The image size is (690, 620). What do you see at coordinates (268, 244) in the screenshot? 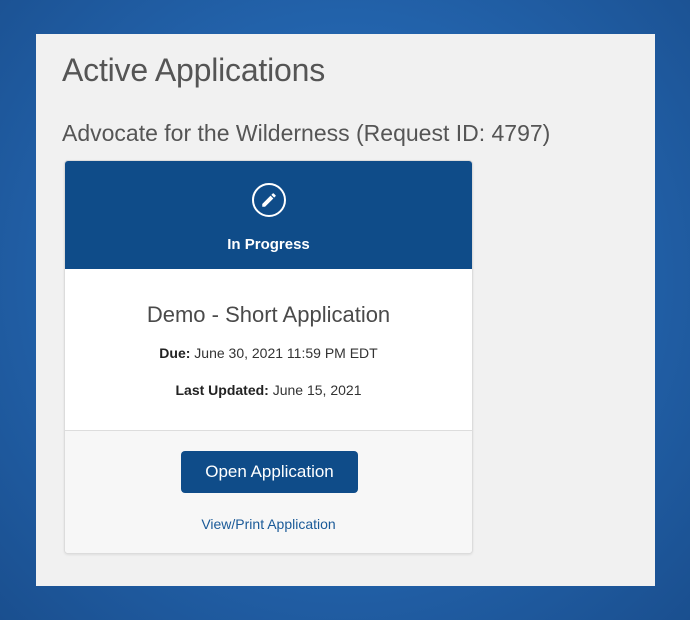
I see `status-label: In Progress` at bounding box center [268, 244].